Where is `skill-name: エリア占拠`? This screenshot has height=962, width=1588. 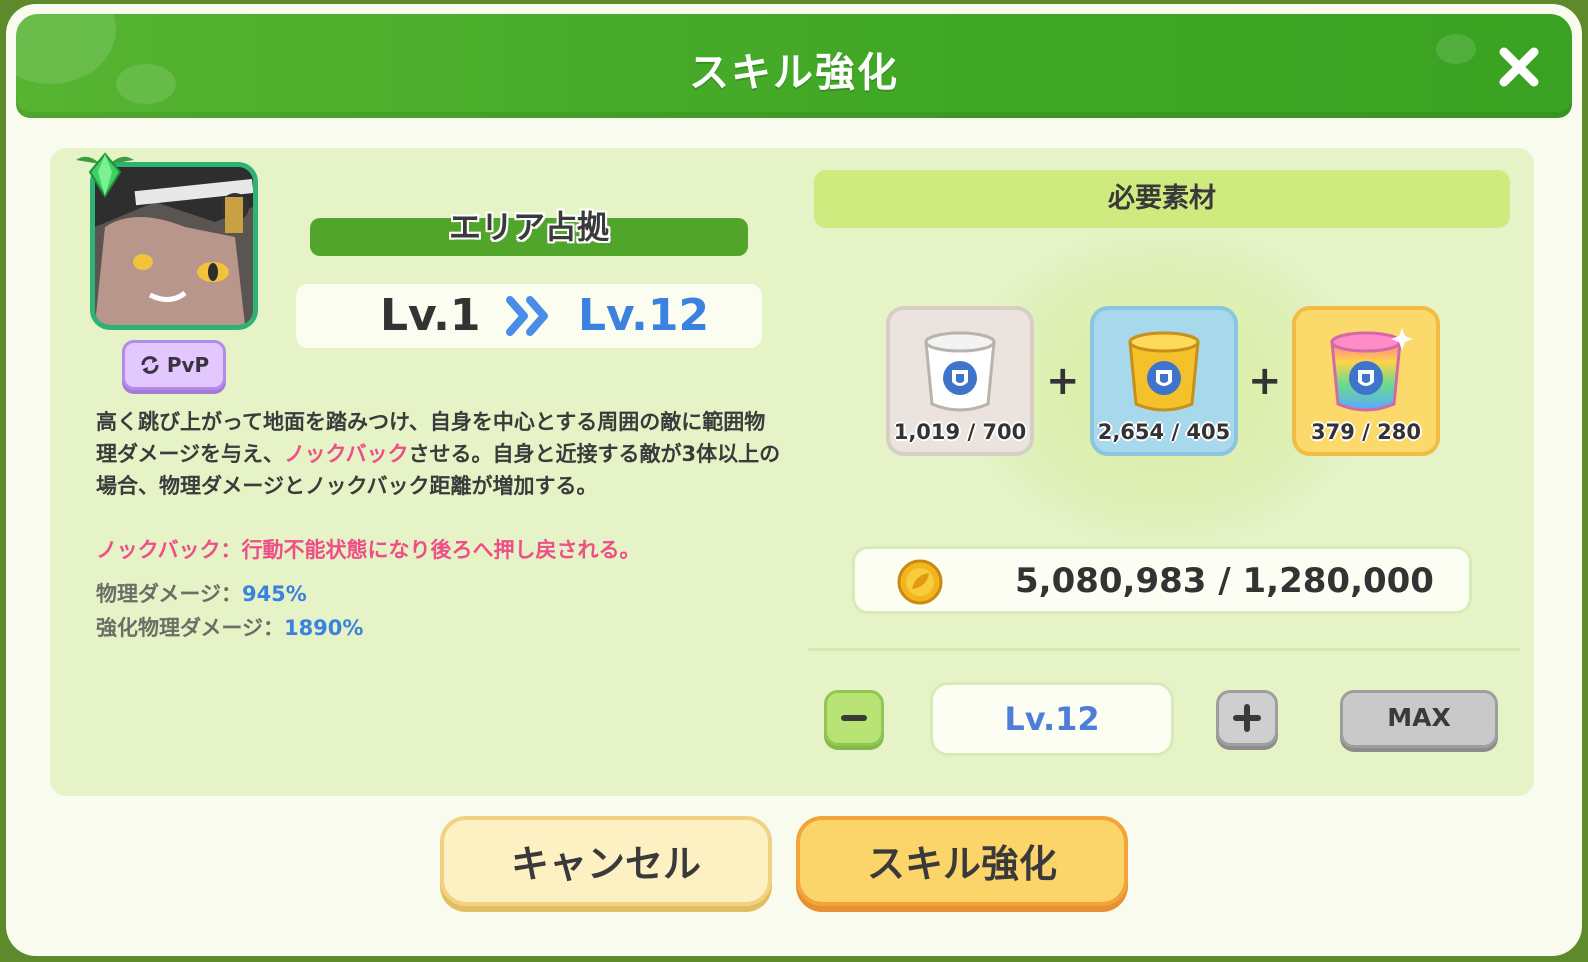
skill-name: エリア占拠 is located at coordinates (528, 227).